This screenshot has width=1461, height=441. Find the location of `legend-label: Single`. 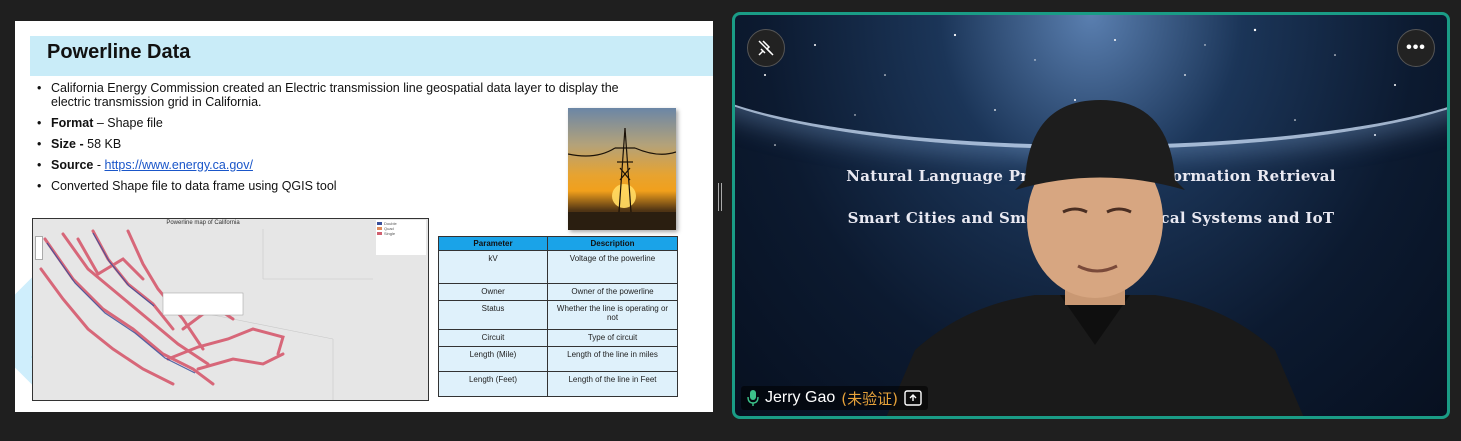

legend-label: Single is located at coordinates (390, 233).